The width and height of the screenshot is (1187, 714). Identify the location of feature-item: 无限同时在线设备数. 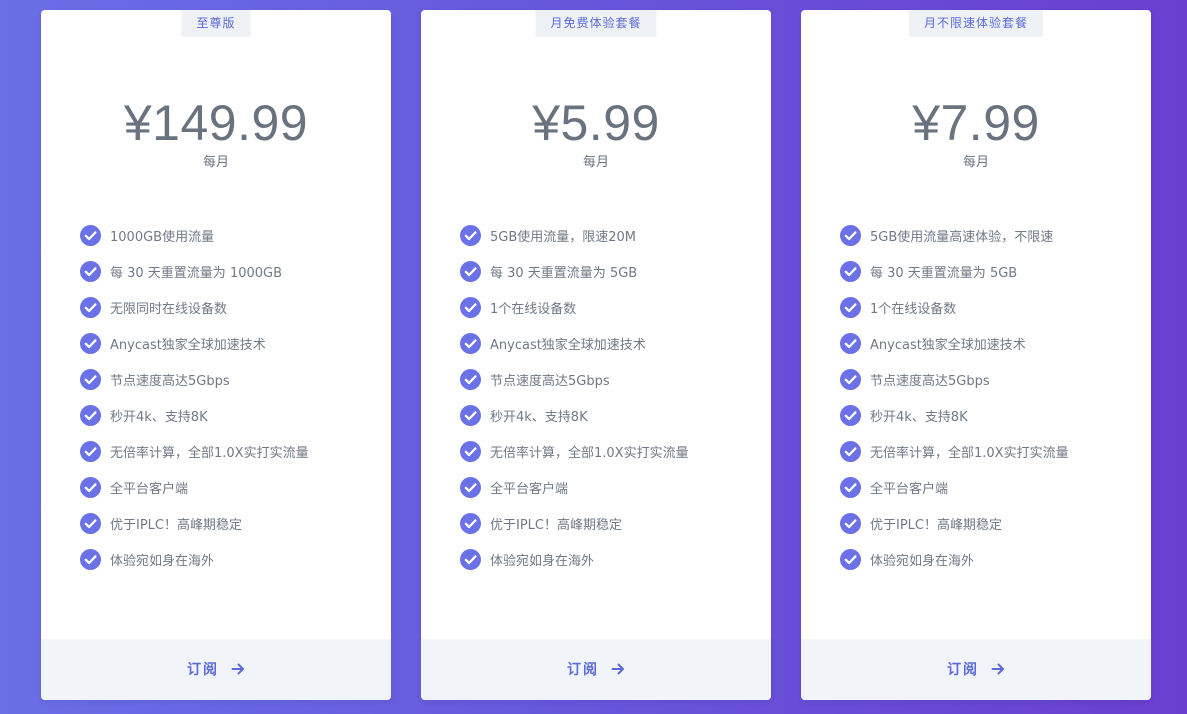
(230, 307).